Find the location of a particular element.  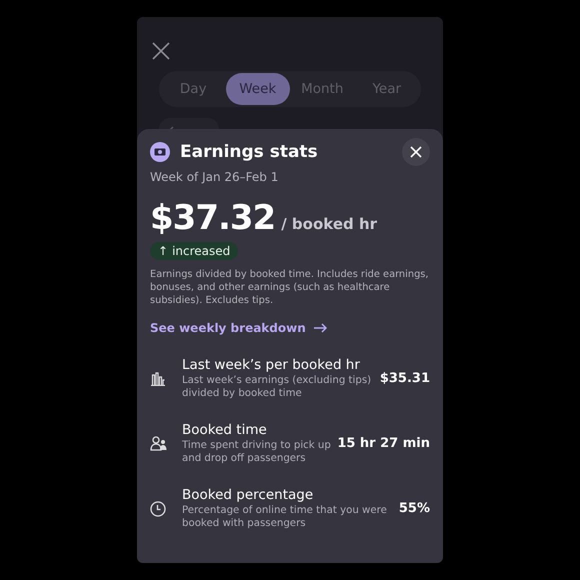

description-text: Earnings divided by booked time. Includes ride earnings, bonuses, and other earnings (such as healthcare subsidies). Excludes tips. is located at coordinates (290, 287).